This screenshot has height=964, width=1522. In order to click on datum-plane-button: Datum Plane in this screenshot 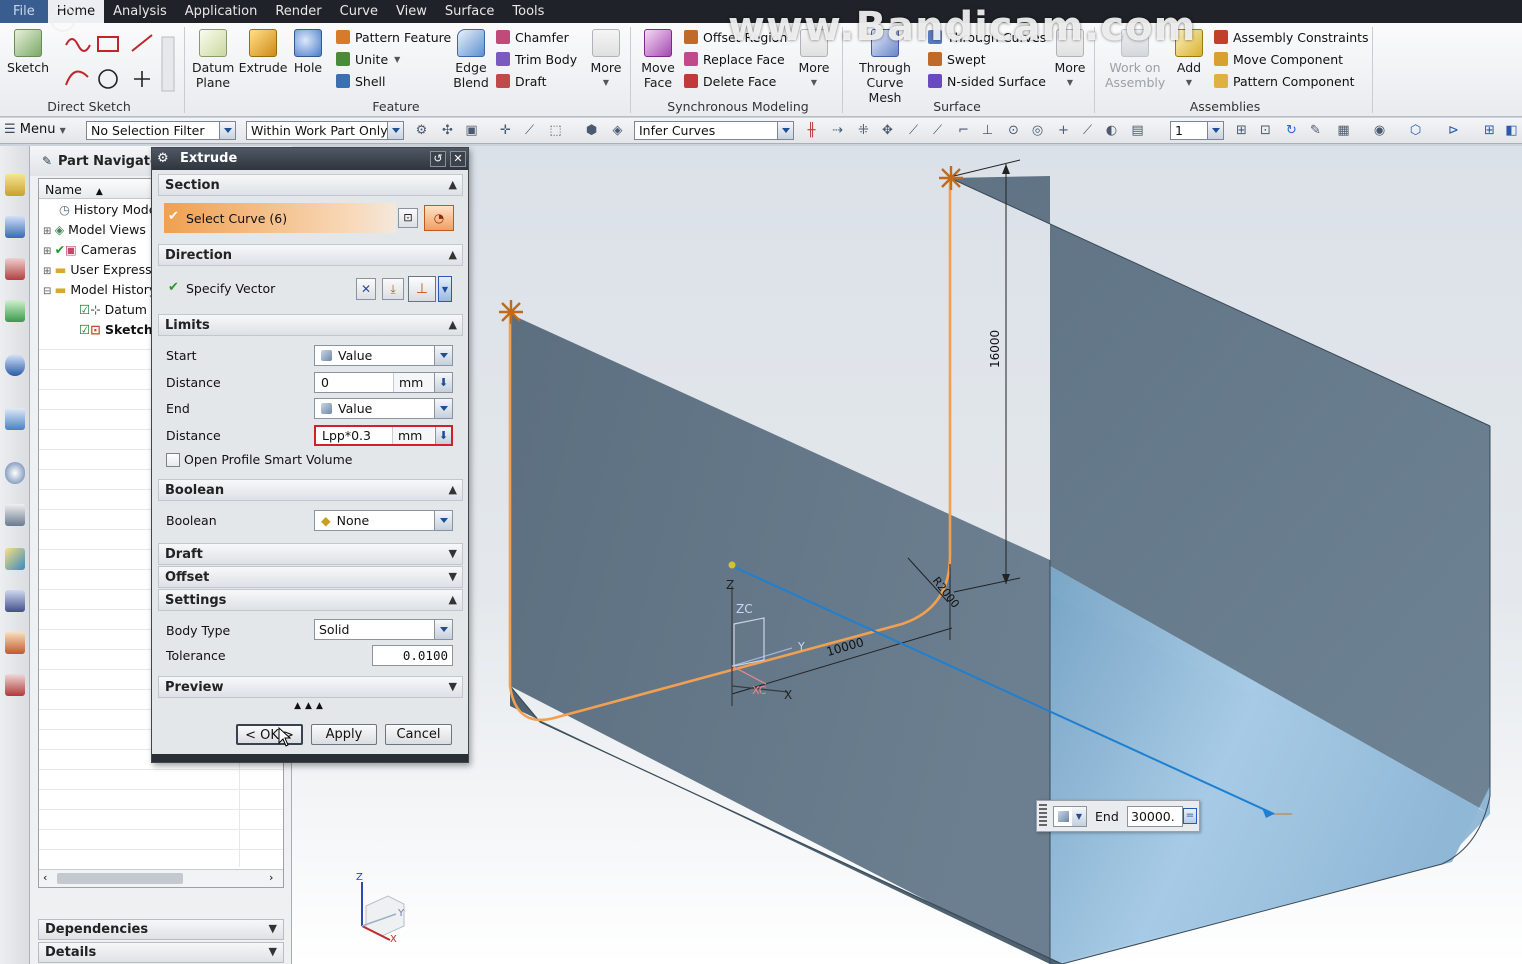, I will do `click(213, 59)`.